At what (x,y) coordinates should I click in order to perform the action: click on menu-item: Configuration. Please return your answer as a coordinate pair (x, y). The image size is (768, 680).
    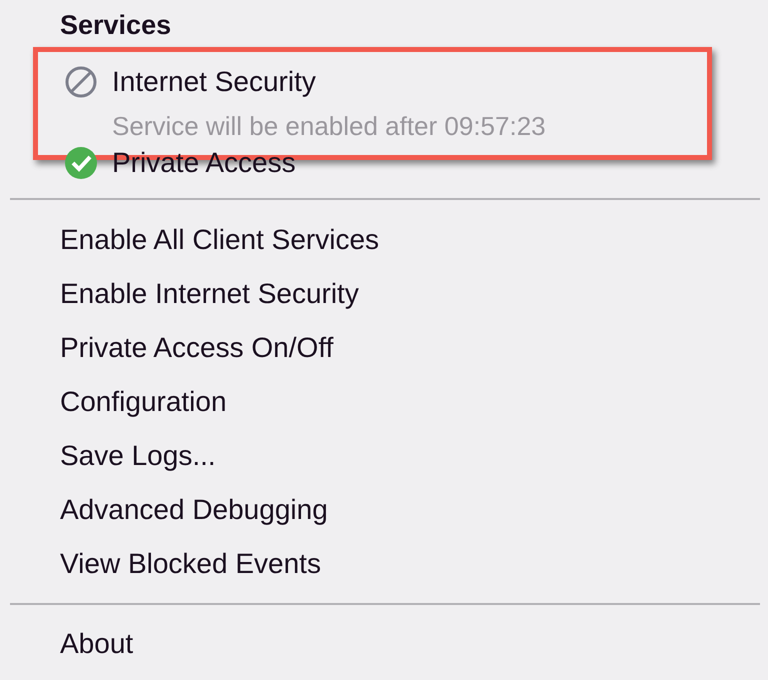
    Looking at the image, I should click on (143, 402).